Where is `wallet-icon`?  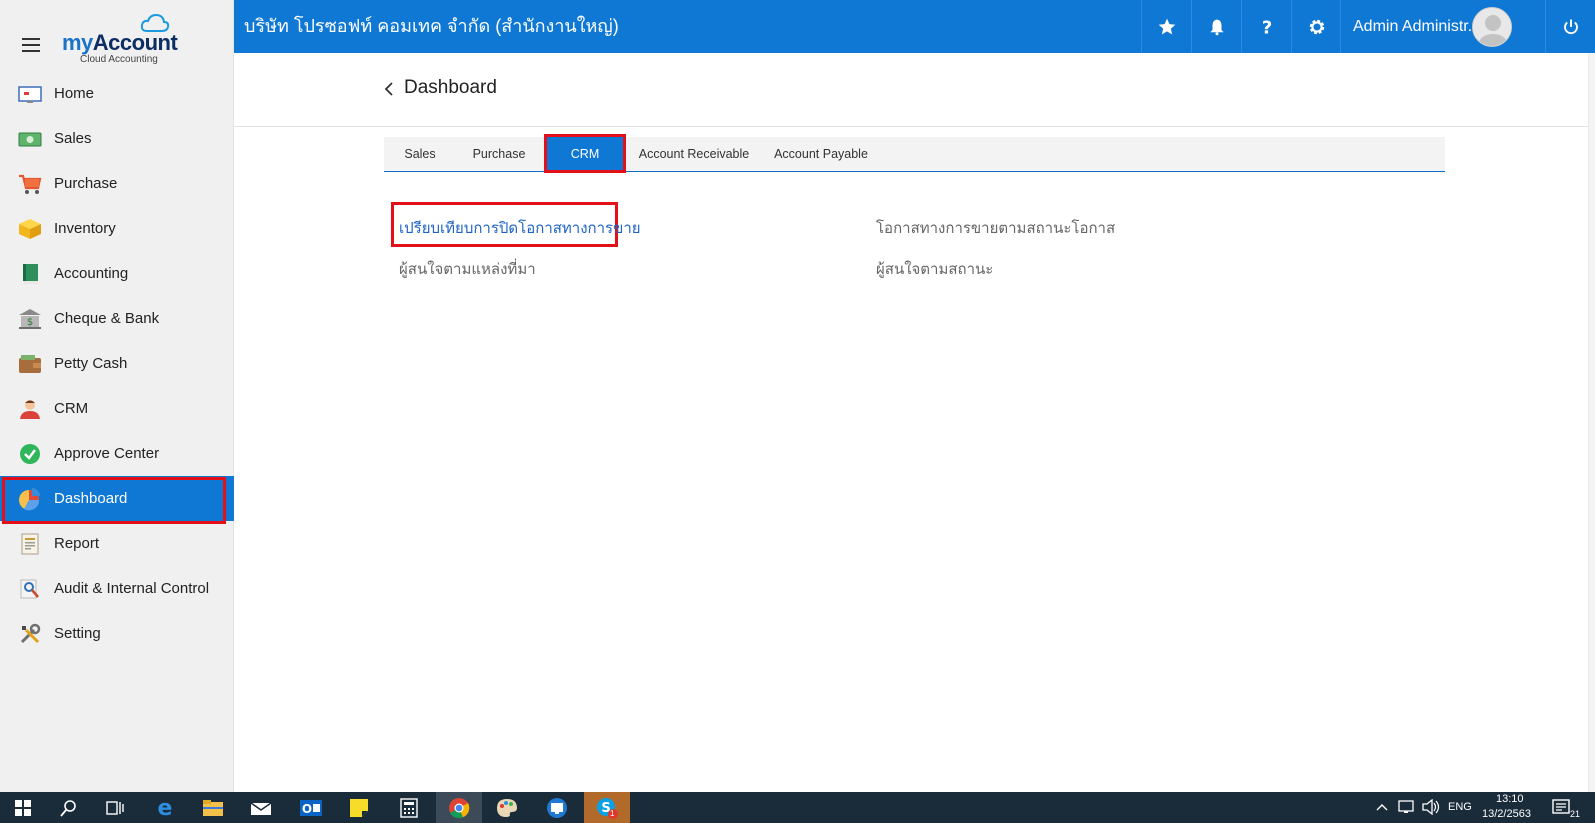
wallet-icon is located at coordinates (30, 364).